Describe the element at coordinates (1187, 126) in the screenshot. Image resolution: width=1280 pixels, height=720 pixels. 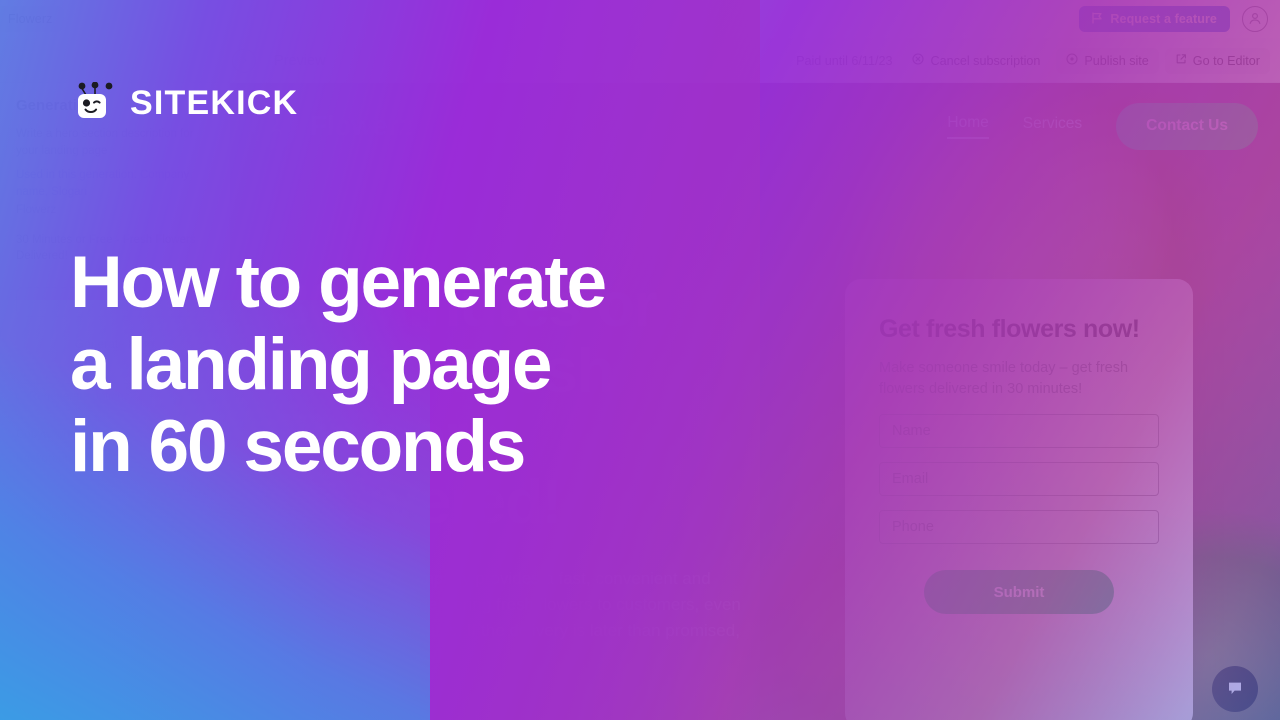
I see `contact-us-button: Contact Us` at that location.